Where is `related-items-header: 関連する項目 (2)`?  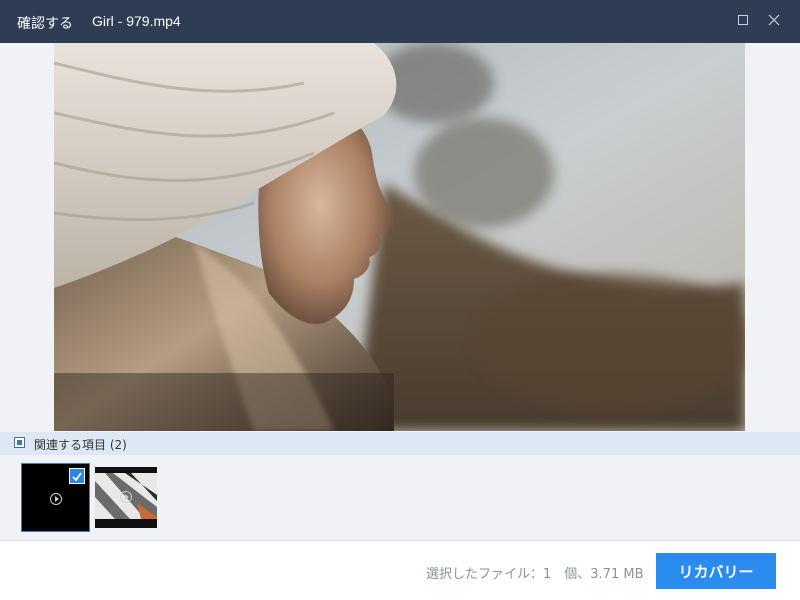 related-items-header: 関連する項目 (2) is located at coordinates (400, 443).